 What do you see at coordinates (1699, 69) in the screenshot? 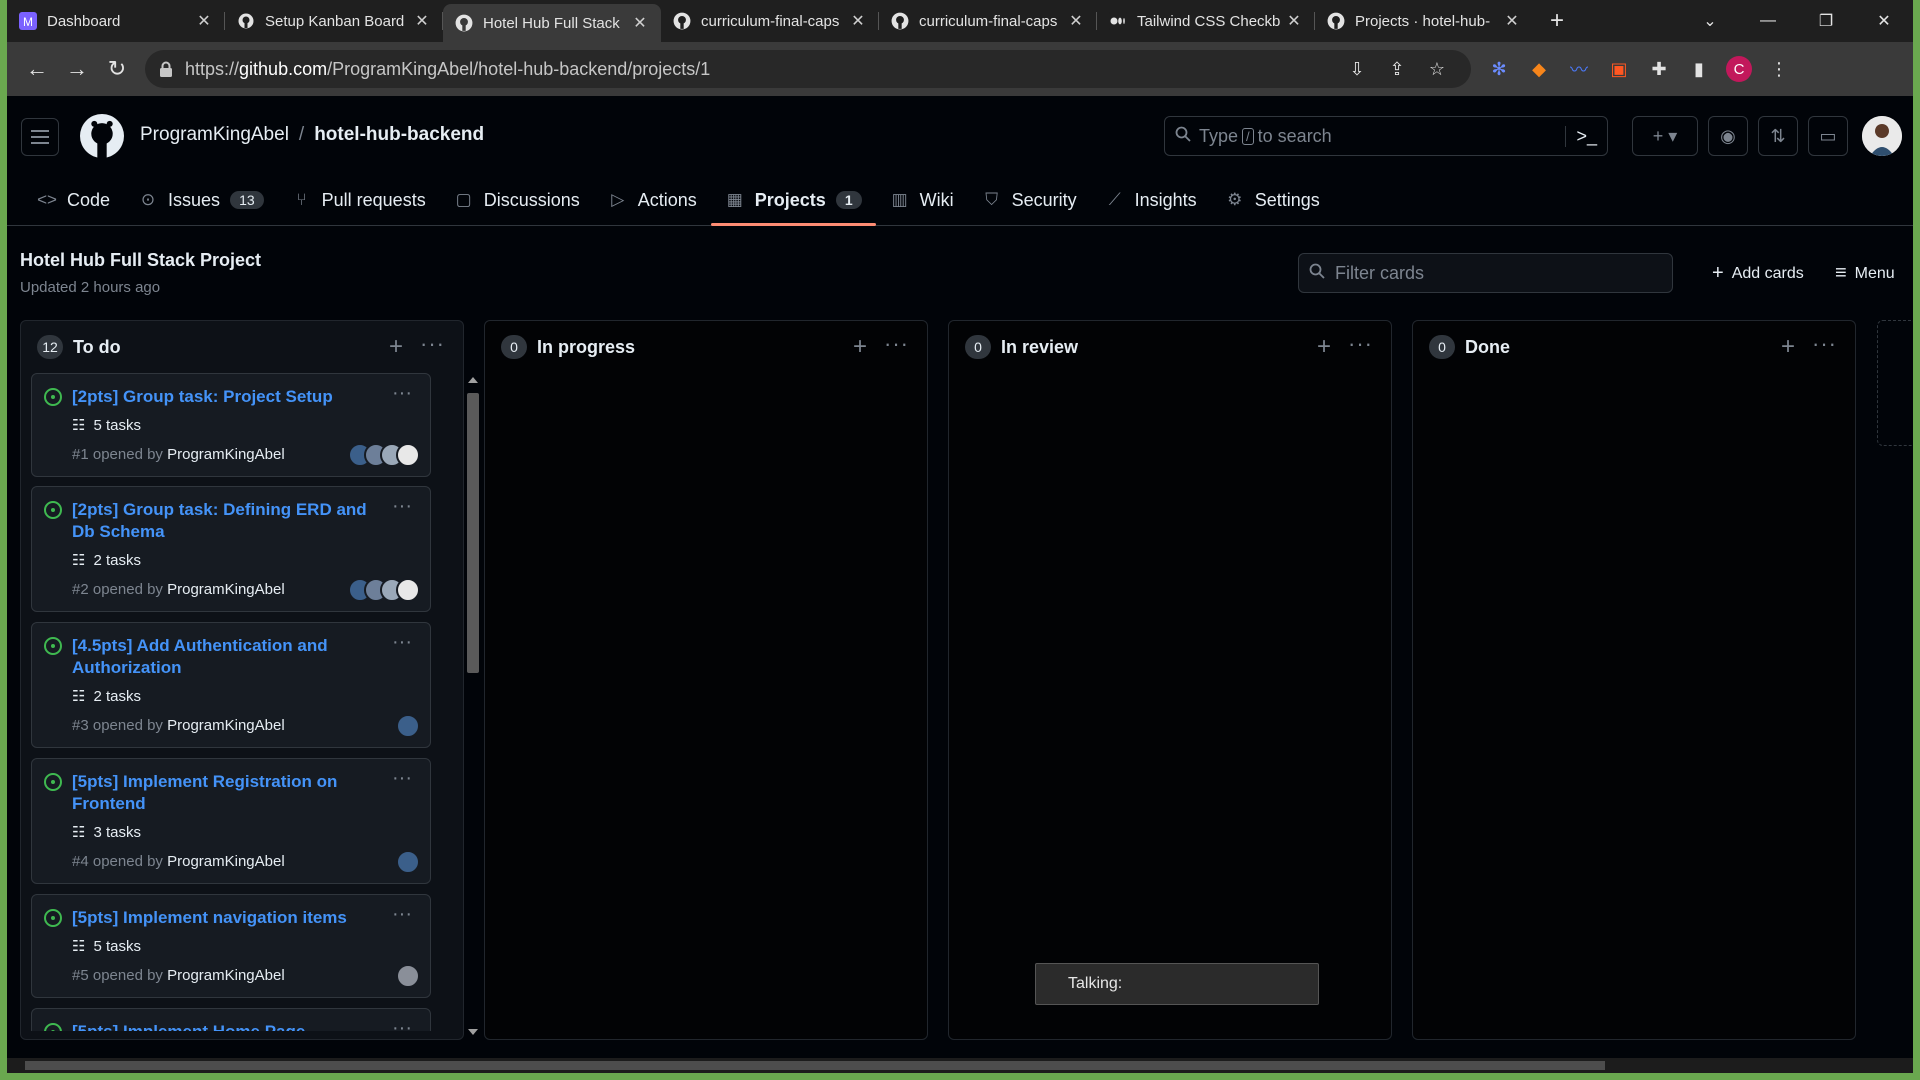
I see `side-panel-icon: ▮` at bounding box center [1699, 69].